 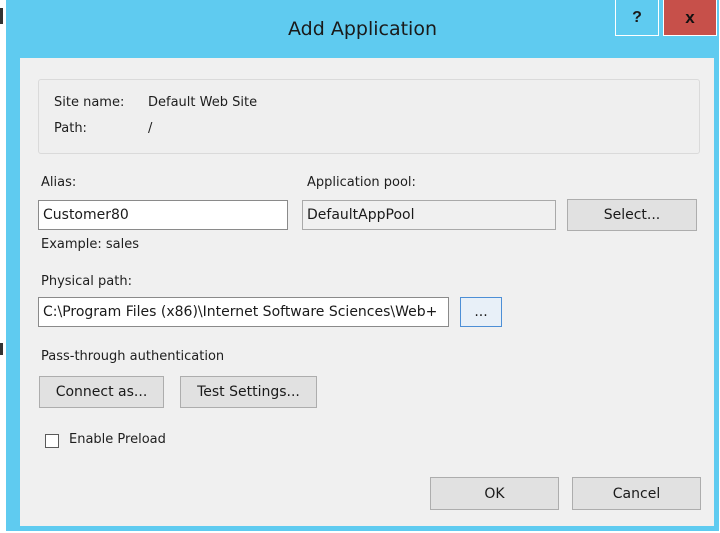 I want to click on site-info-box: Site name: Default Web Site Path: /, so click(x=369, y=116).